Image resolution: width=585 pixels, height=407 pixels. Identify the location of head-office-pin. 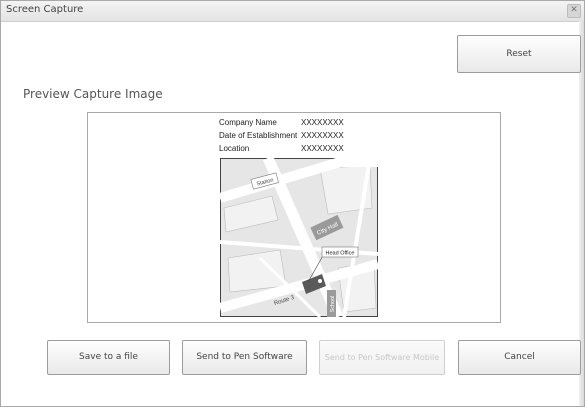
(320, 281).